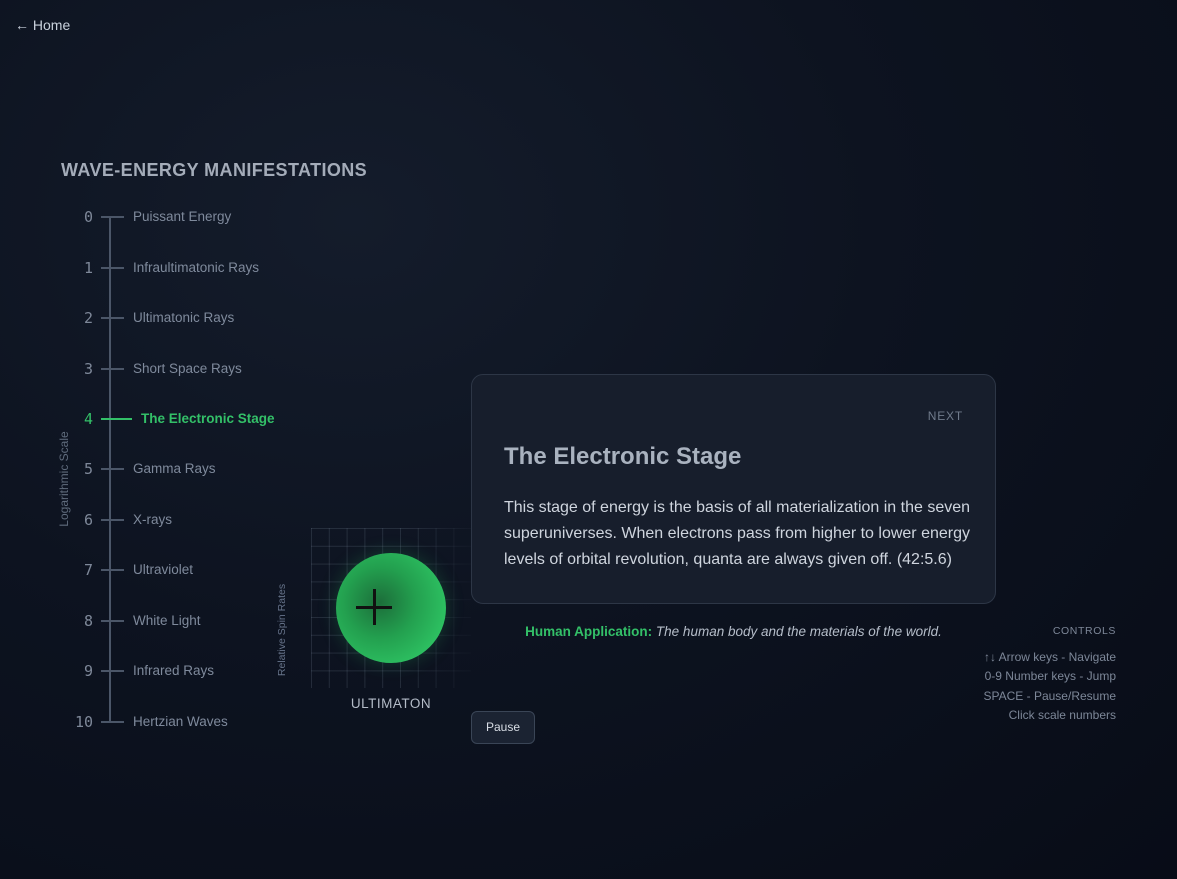 The image size is (1177, 879). Describe the element at coordinates (196, 267) in the screenshot. I see `scale-label: Infraultimatonic Rays` at that location.